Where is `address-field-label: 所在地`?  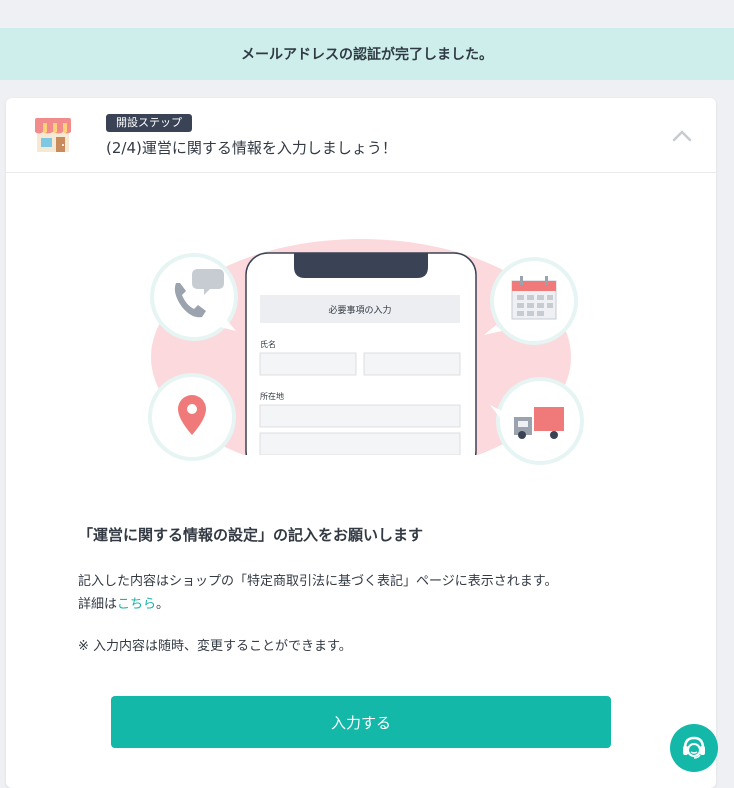
address-field-label: 所在地 is located at coordinates (272, 396).